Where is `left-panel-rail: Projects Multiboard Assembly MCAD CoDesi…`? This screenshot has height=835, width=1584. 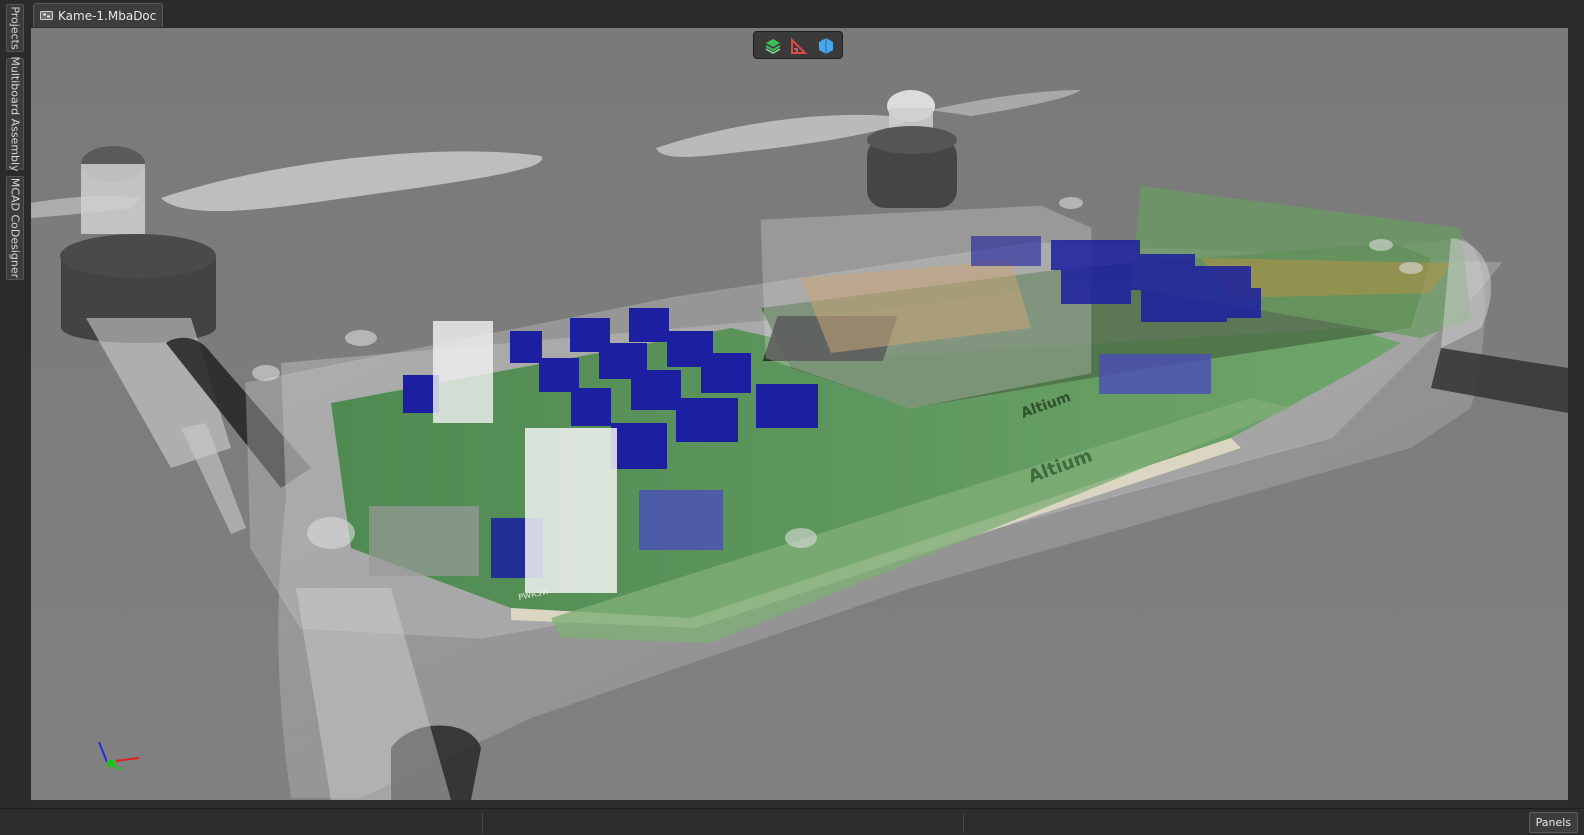 left-panel-rail: Projects Multiboard Assembly MCAD CoDesi… is located at coordinates (15, 404).